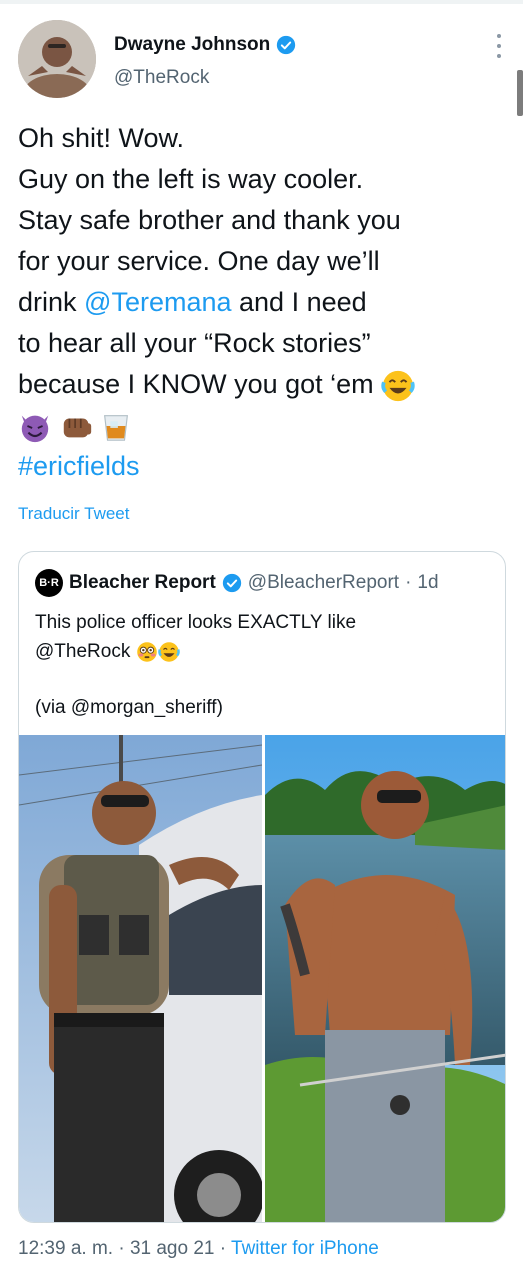  What do you see at coordinates (83, 651) in the screenshot?
I see `mention-therock: @TheRock` at bounding box center [83, 651].